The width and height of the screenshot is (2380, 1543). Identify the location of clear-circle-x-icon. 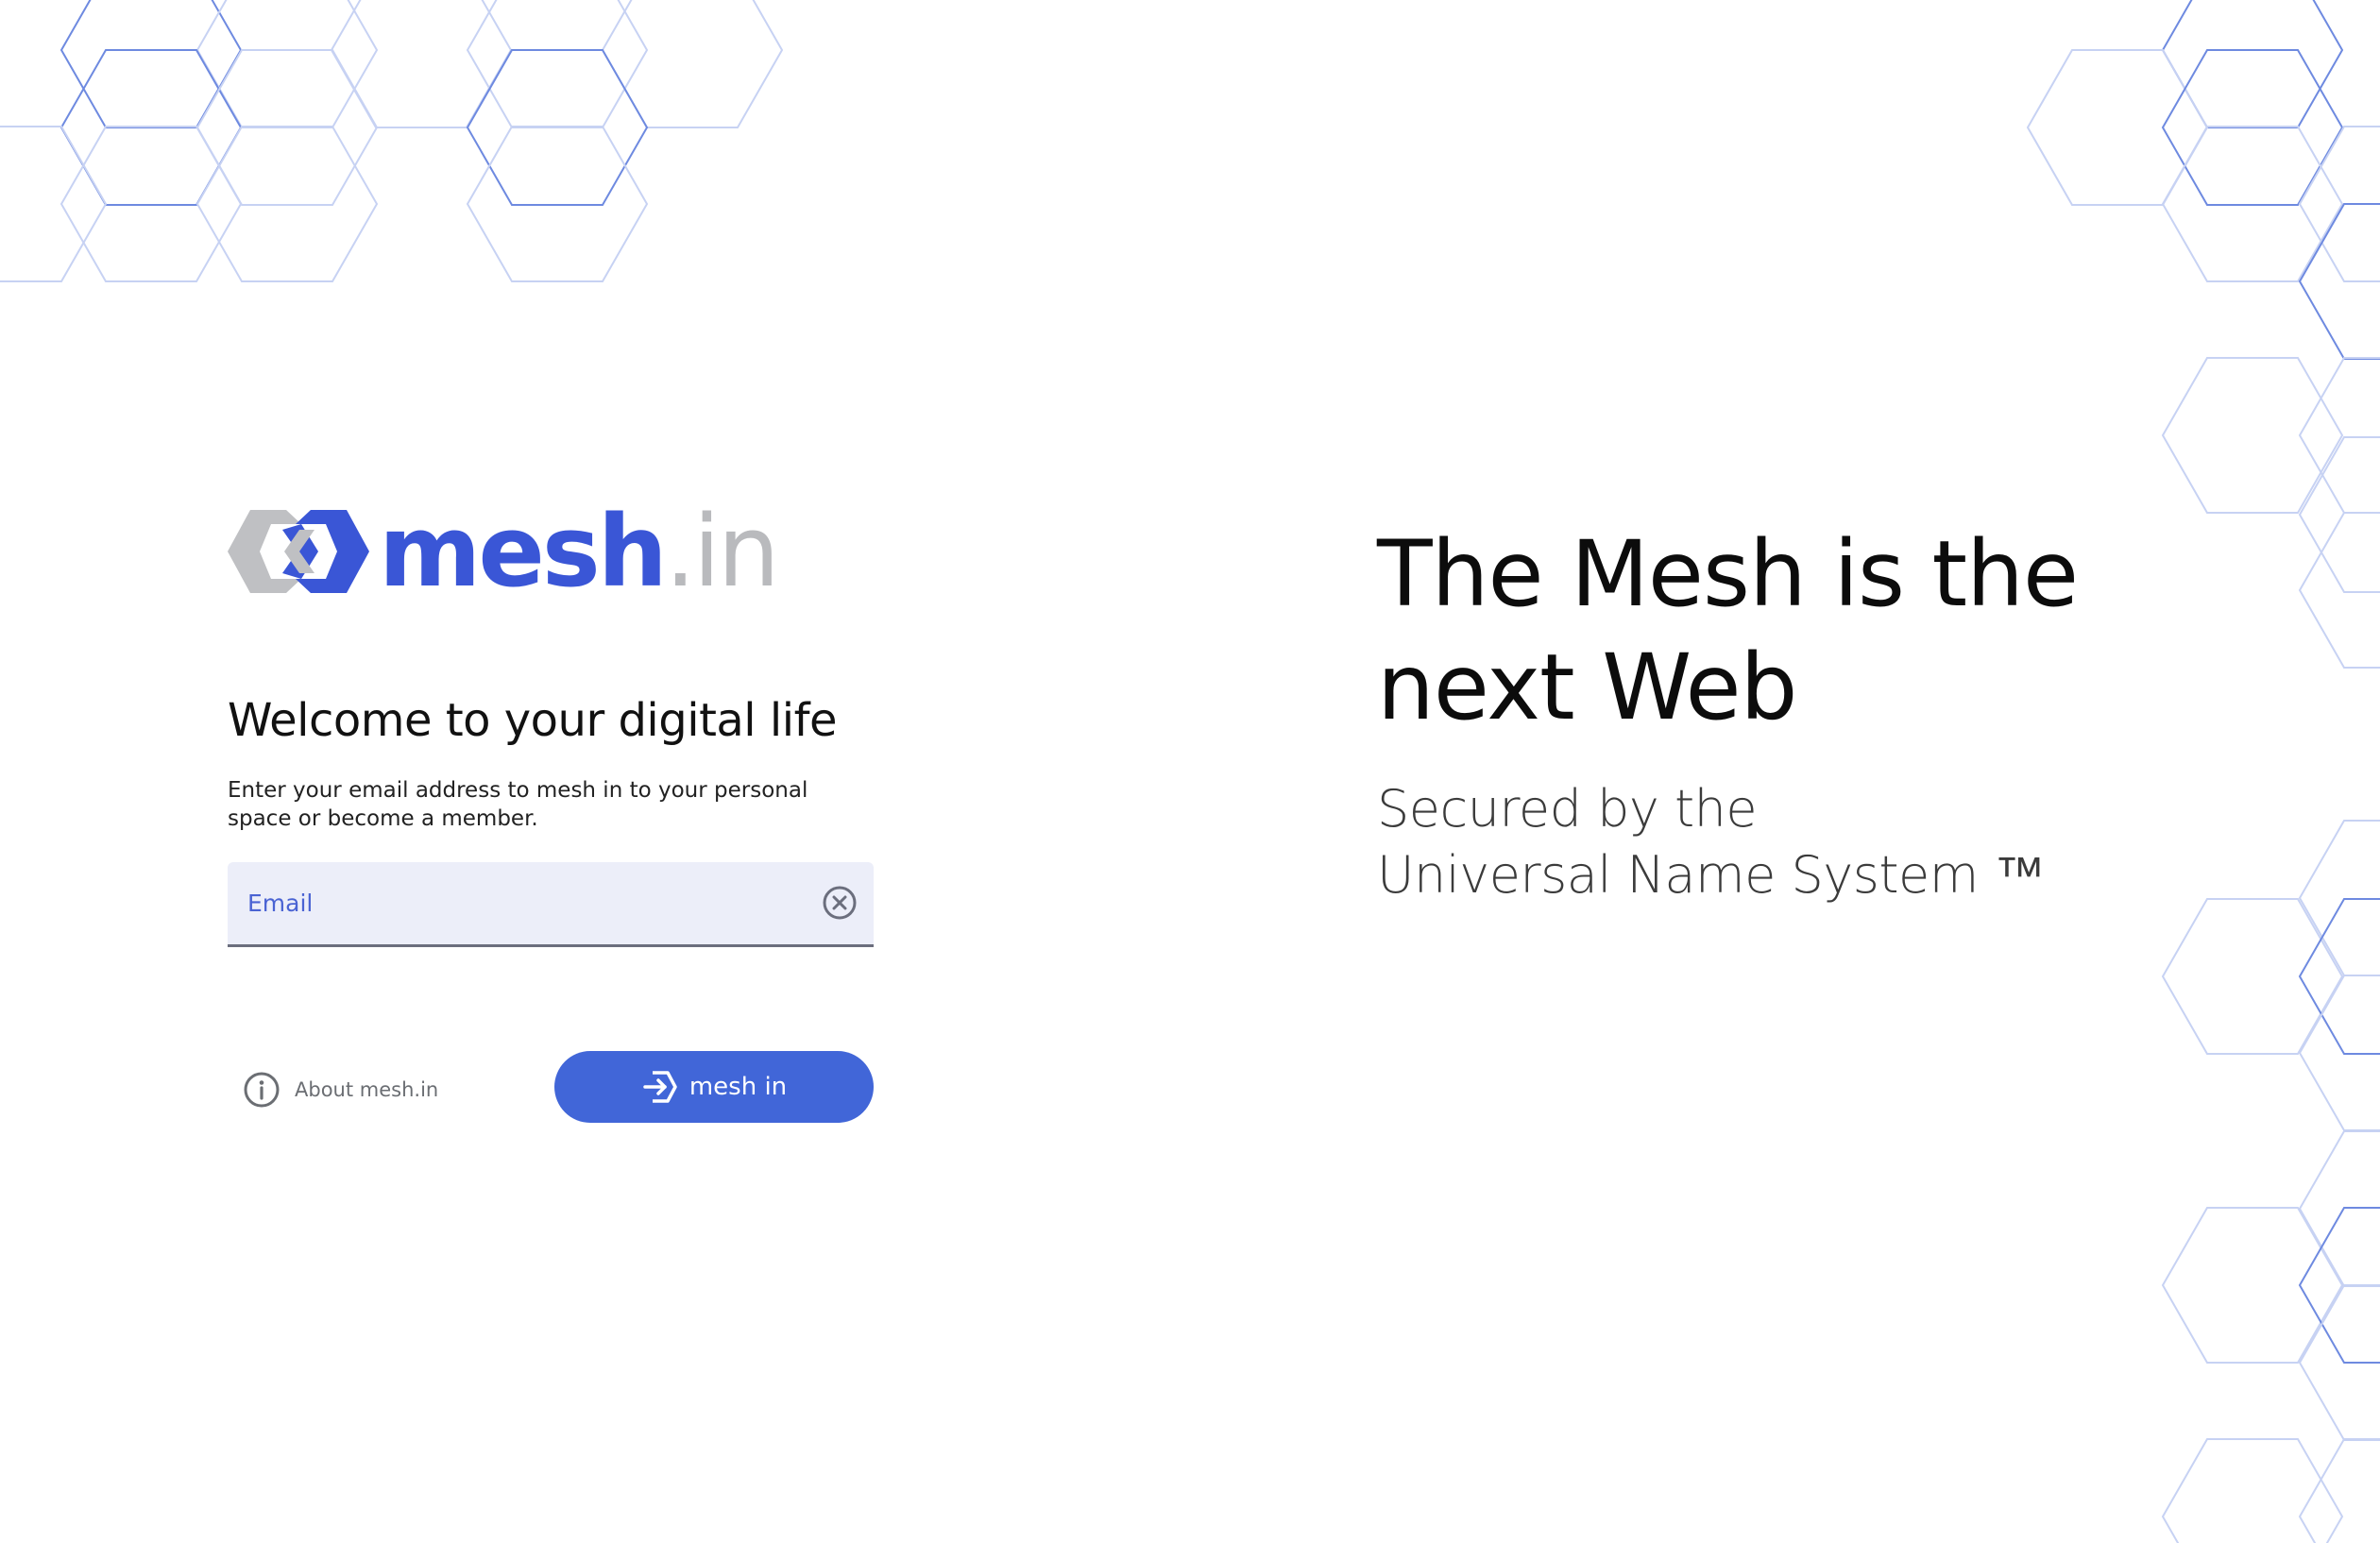
(840, 903).